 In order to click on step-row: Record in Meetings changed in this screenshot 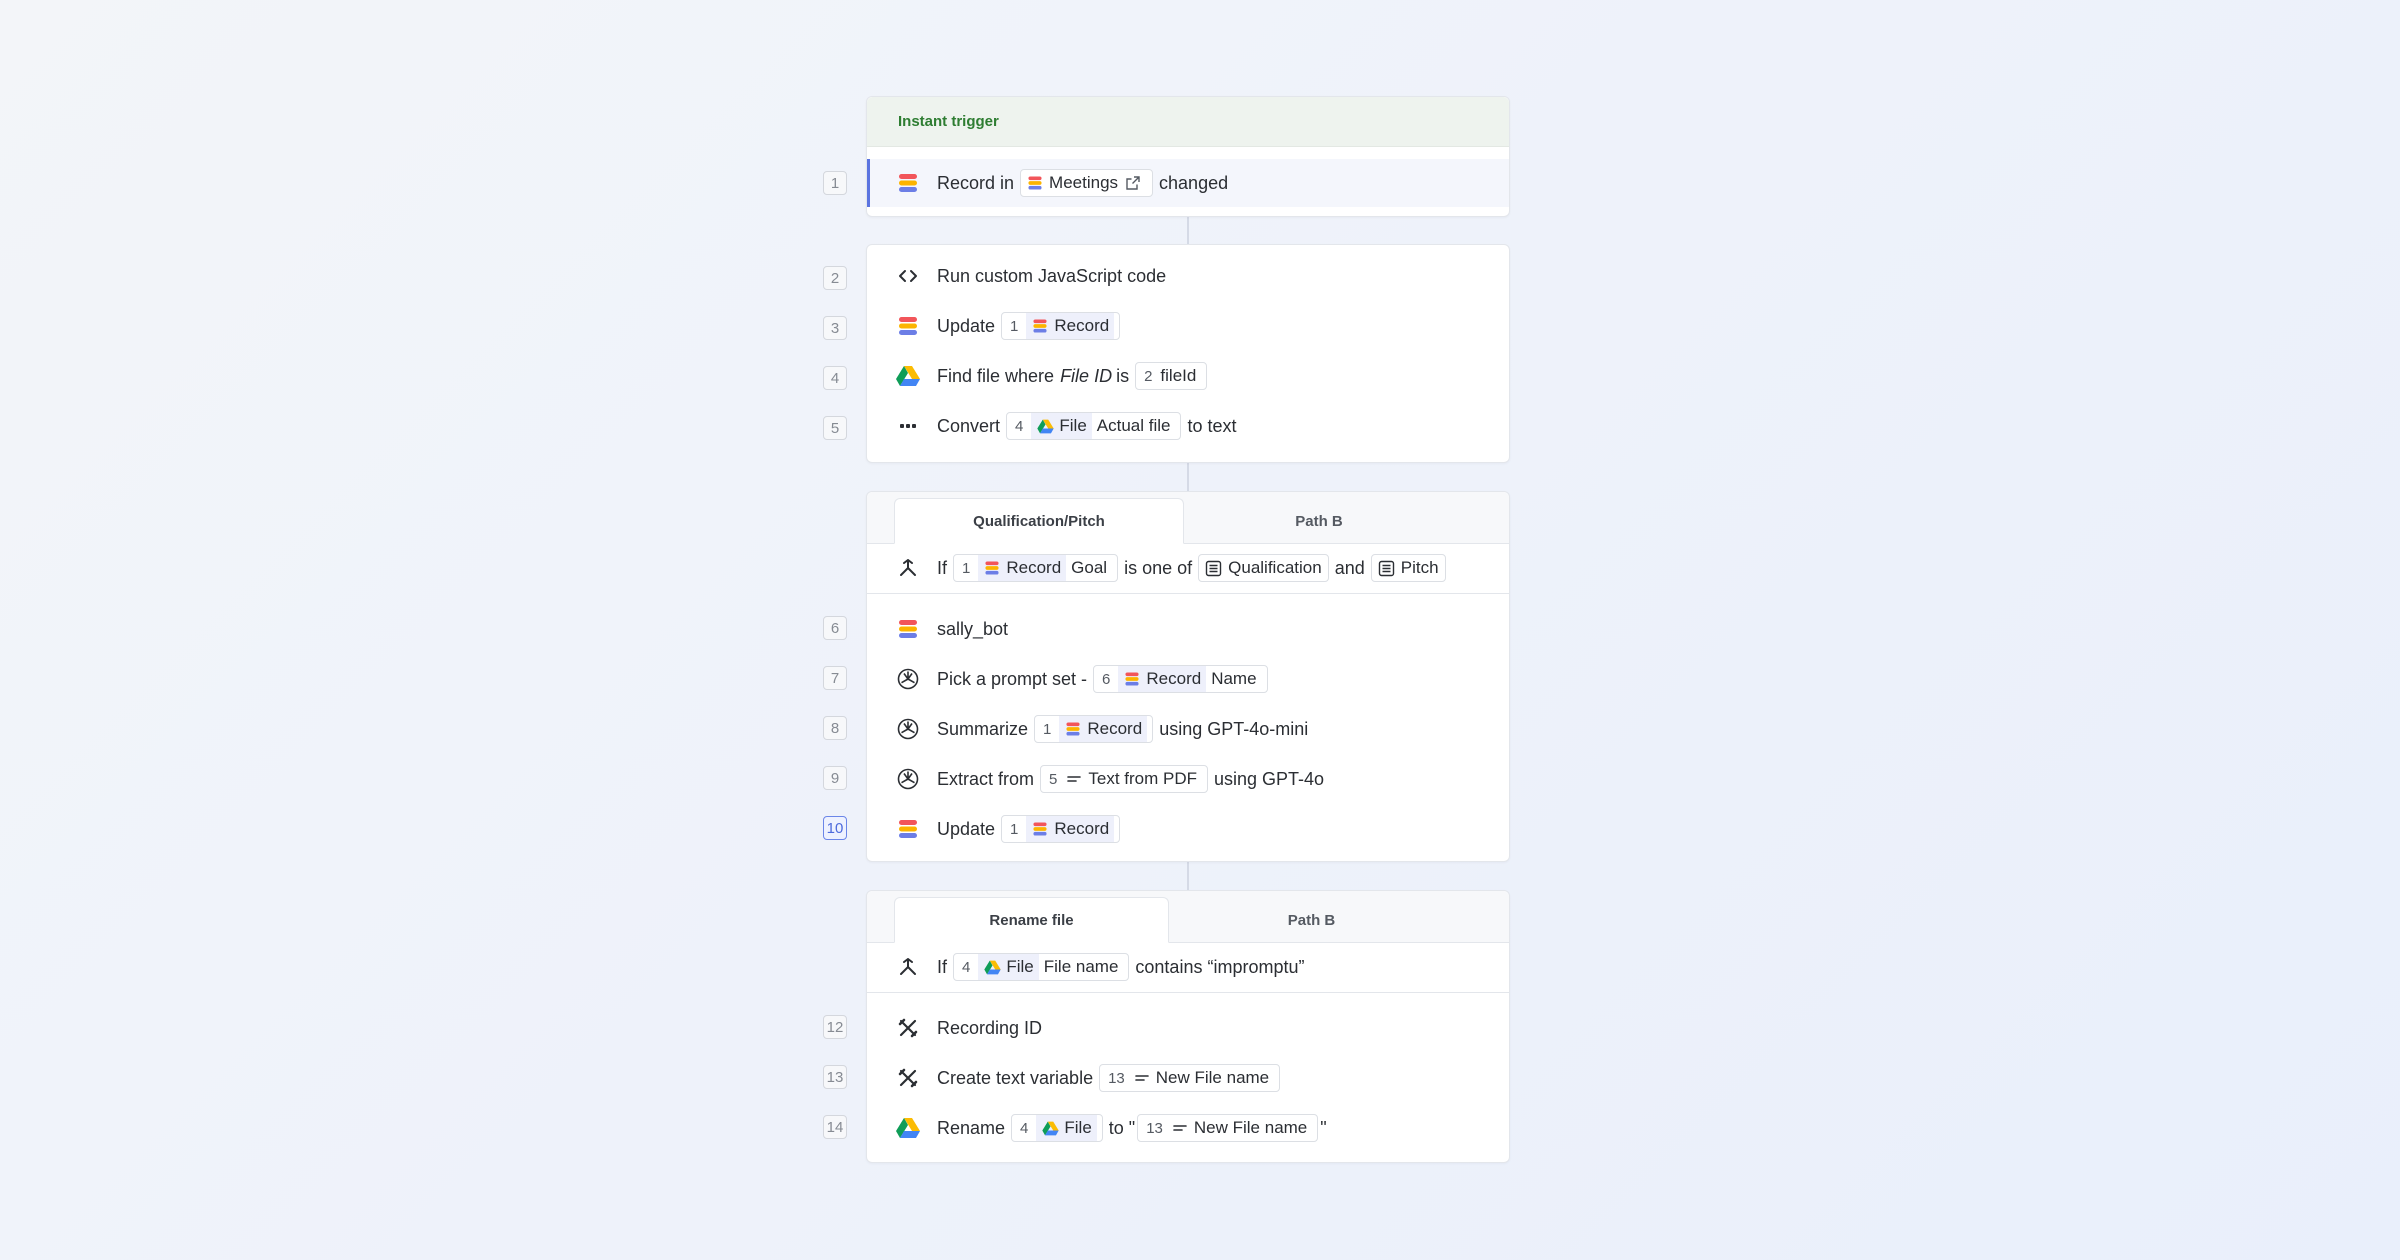, I will do `click(1188, 183)`.